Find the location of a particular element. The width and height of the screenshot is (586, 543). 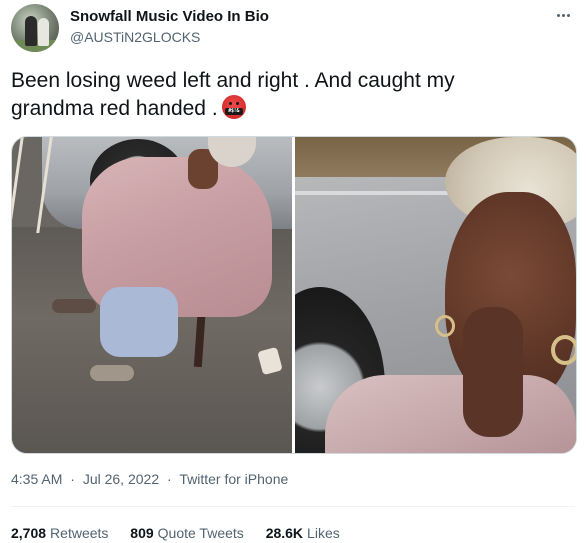

tweet-stats: 2,708 Retweets 809 Quote Tweets 28.6K Likes is located at coordinates (184, 533).